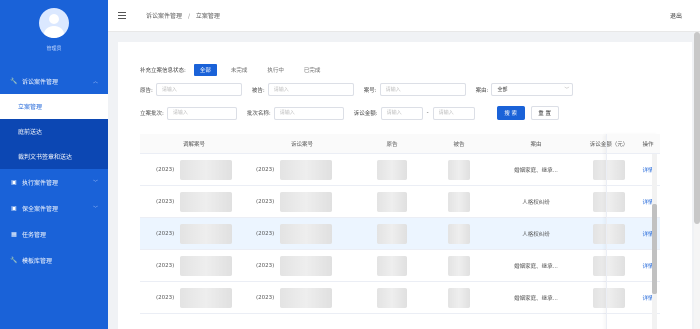  What do you see at coordinates (459, 144) in the screenshot?
I see `col-defendant: 被告` at bounding box center [459, 144].